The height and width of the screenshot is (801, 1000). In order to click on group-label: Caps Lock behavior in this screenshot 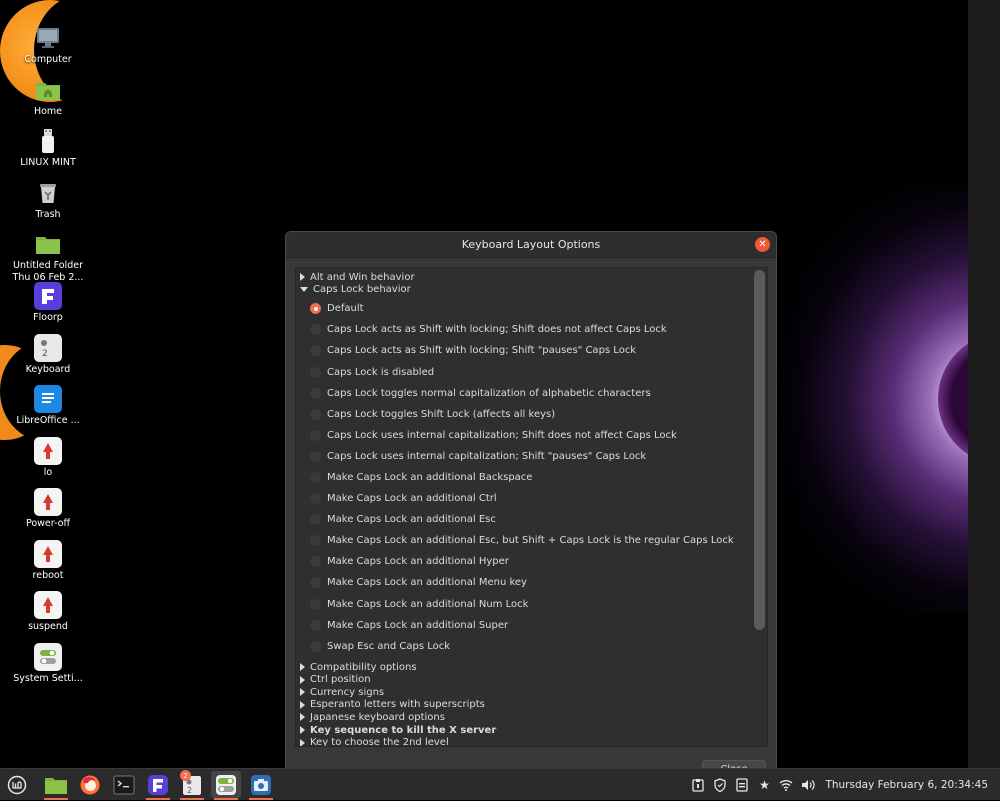, I will do `click(362, 290)`.